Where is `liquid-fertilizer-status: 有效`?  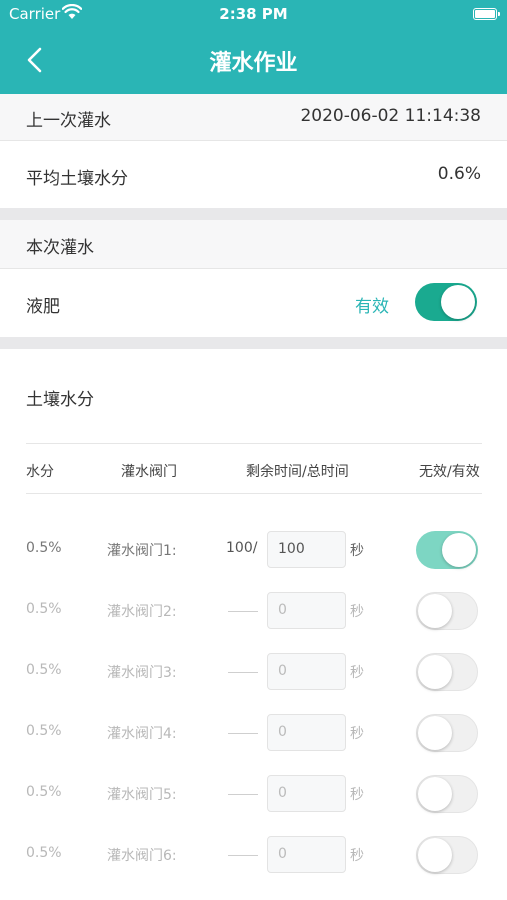
liquid-fertilizer-status: 有效 is located at coordinates (372, 307).